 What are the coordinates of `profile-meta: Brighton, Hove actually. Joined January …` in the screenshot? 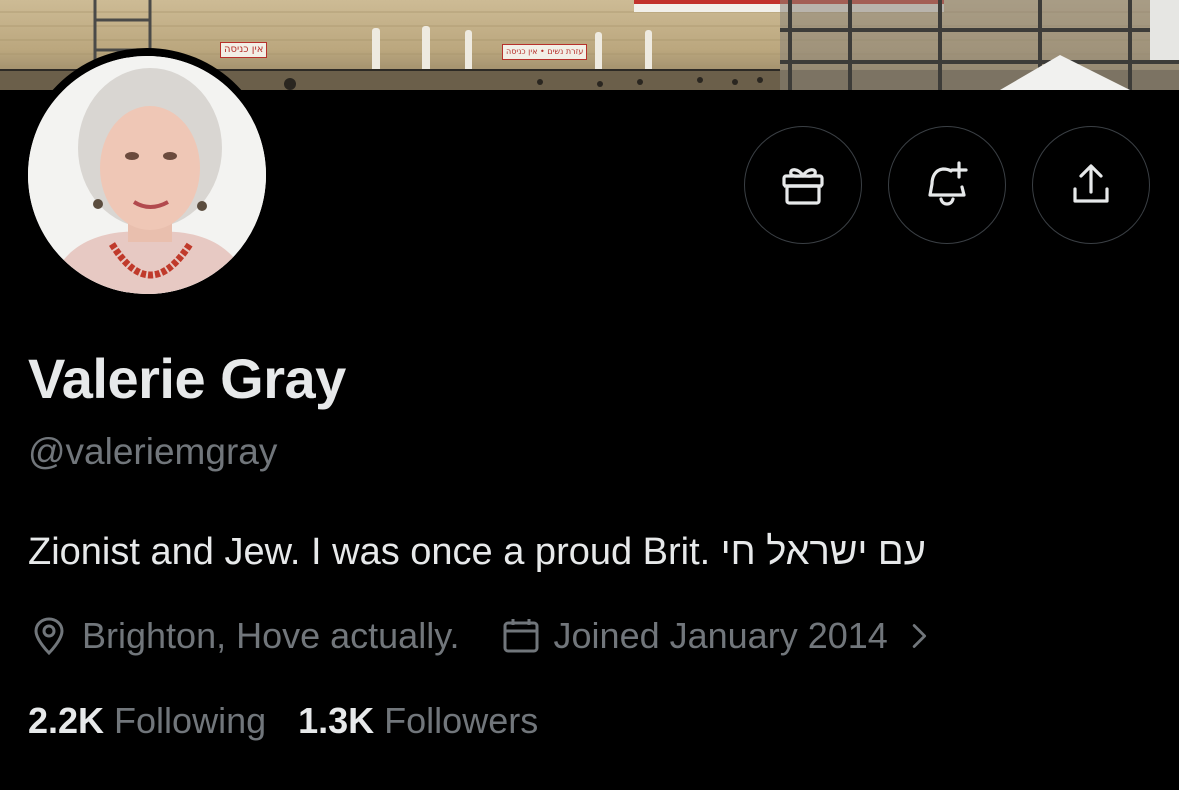 It's located at (482, 636).